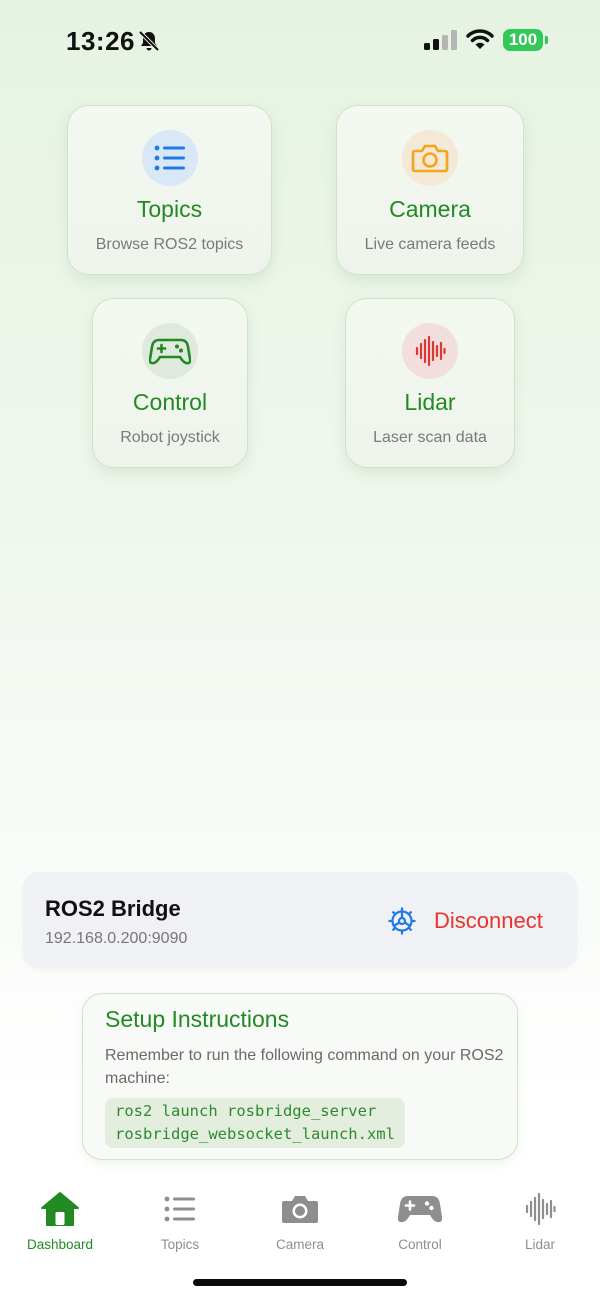  I want to click on tab-label: Topics, so click(180, 1244).